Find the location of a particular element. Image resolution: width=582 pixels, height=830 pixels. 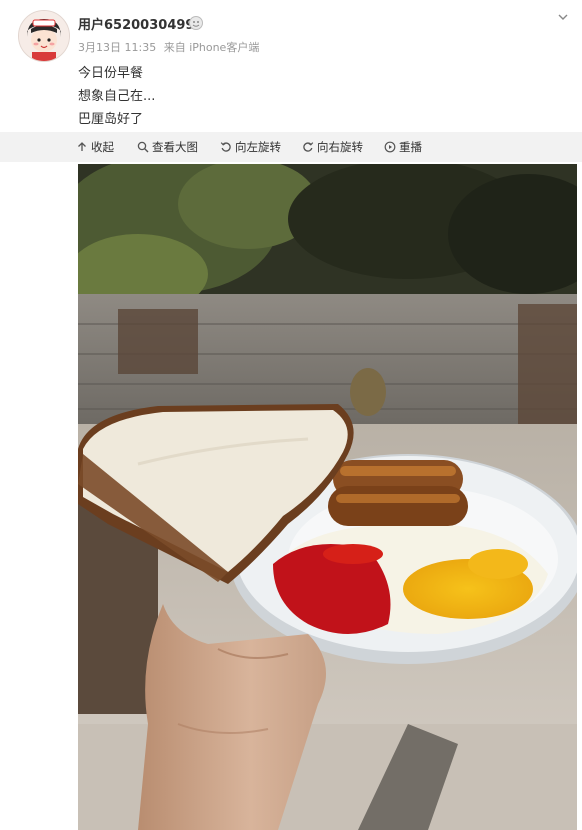

collapse-button: 收起 is located at coordinates (95, 147).